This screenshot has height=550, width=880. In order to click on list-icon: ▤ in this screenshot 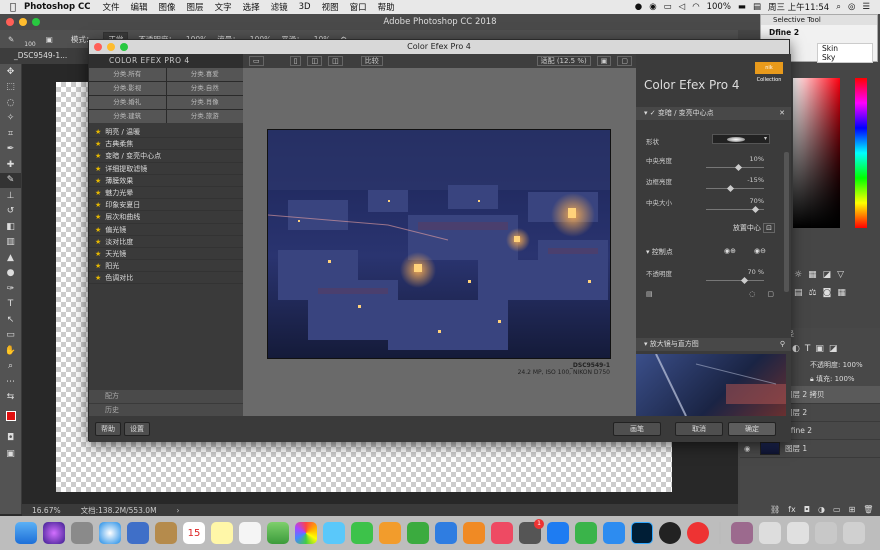, I will do `click(649, 294)`.